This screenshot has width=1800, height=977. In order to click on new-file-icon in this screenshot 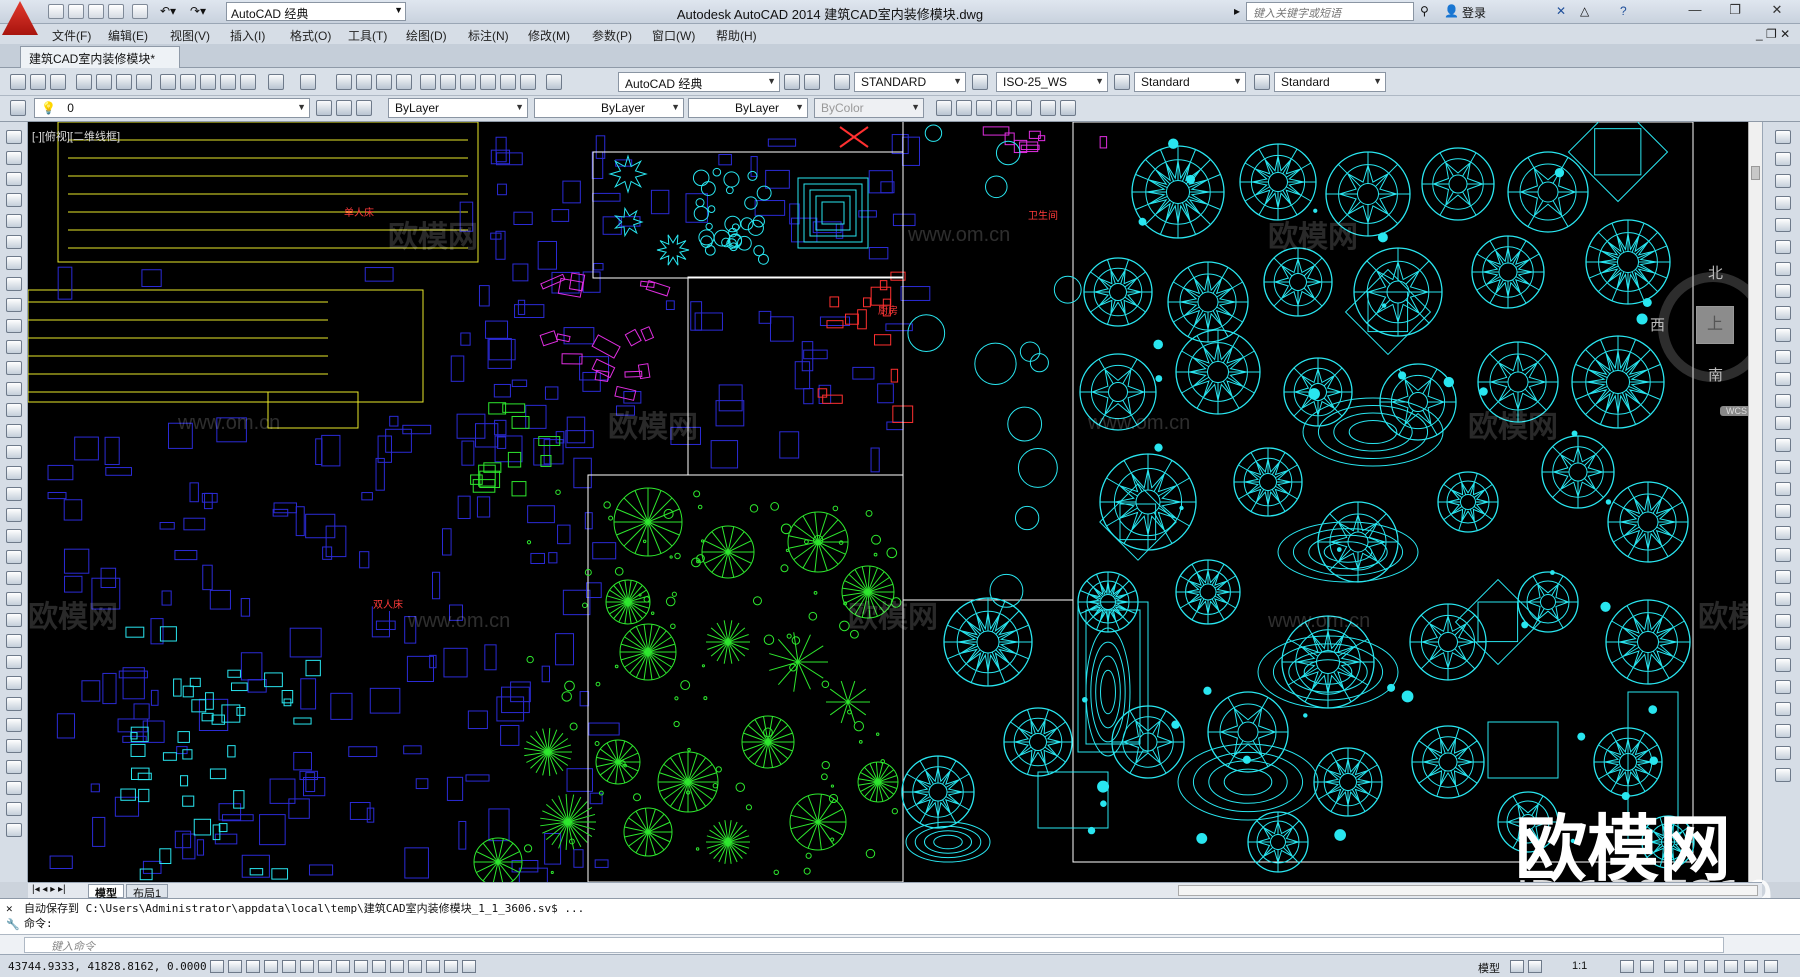, I will do `click(56, 11)`.